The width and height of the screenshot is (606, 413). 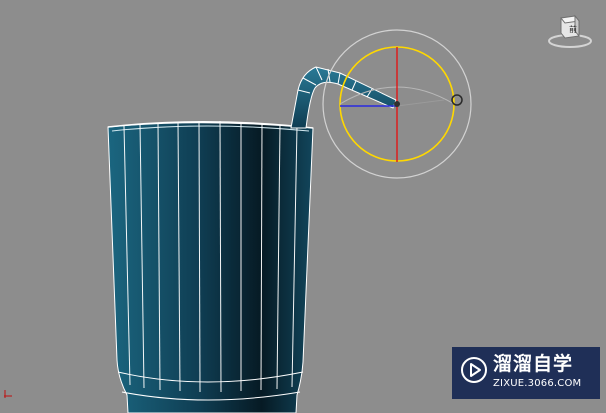 I want to click on play-logo-icon, so click(x=474, y=370).